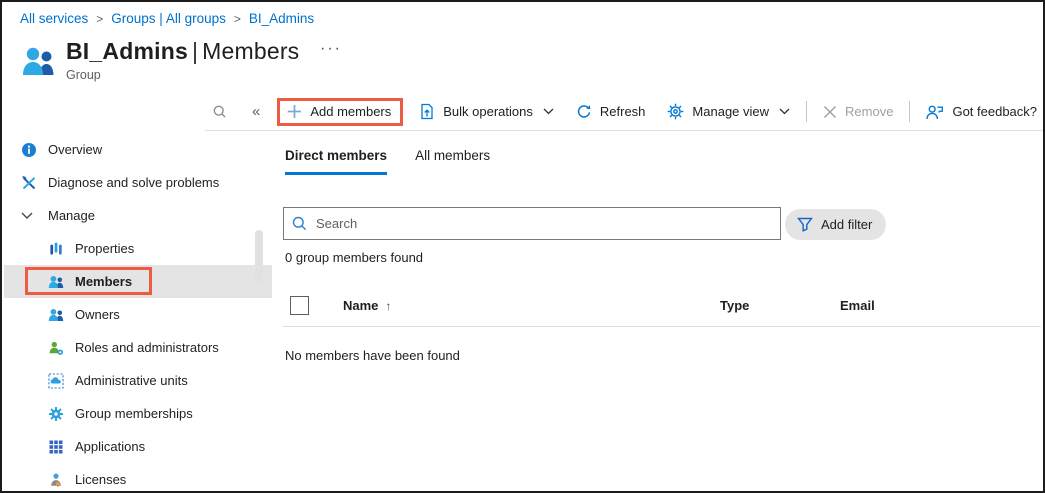  Describe the element at coordinates (134, 182) in the screenshot. I see `sidebar-item-label: Diagnose and solve problems` at that location.